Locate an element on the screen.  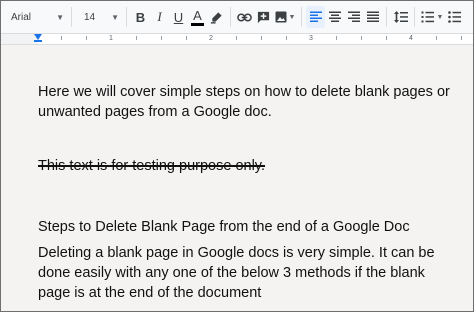
add-comment-icon is located at coordinates (263, 17).